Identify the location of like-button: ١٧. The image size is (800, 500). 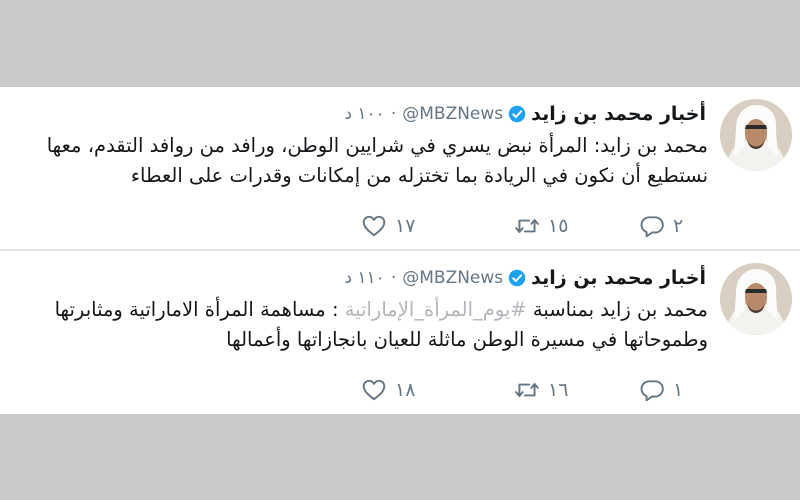
(388, 226).